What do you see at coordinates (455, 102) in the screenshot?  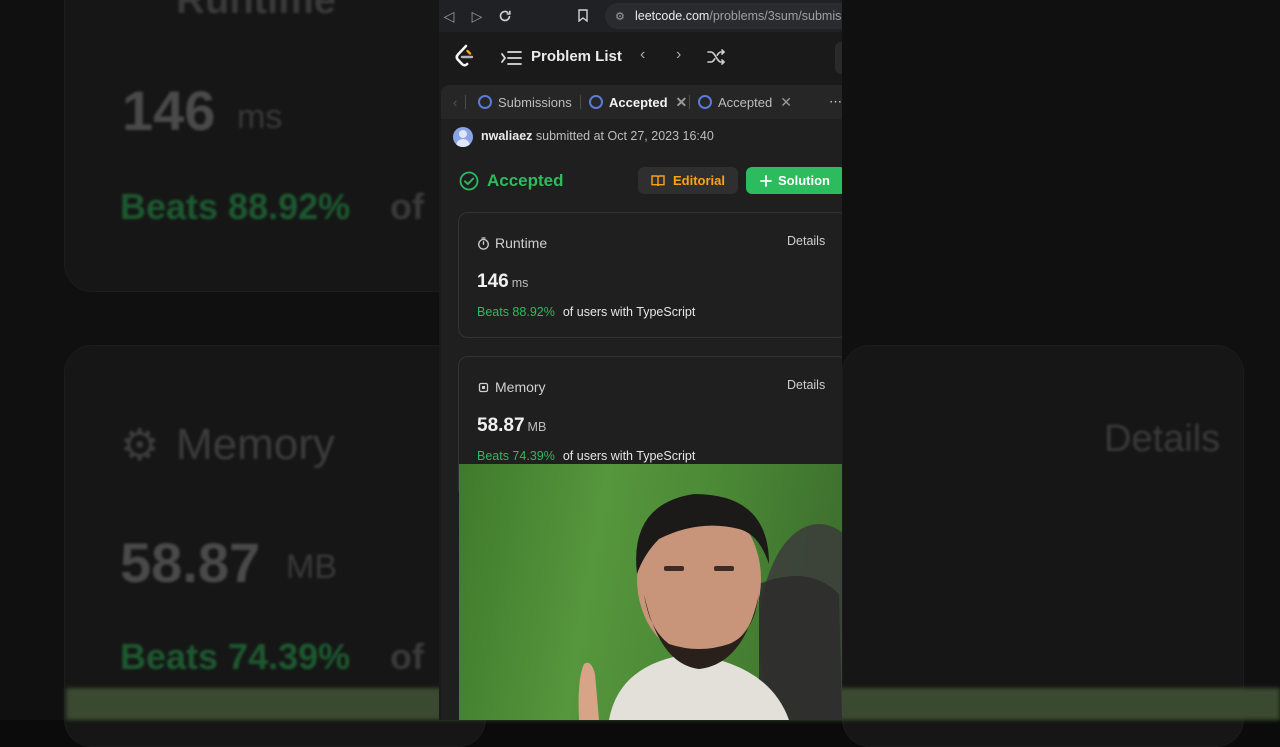 I see `tab-overflow-left: ‹` at bounding box center [455, 102].